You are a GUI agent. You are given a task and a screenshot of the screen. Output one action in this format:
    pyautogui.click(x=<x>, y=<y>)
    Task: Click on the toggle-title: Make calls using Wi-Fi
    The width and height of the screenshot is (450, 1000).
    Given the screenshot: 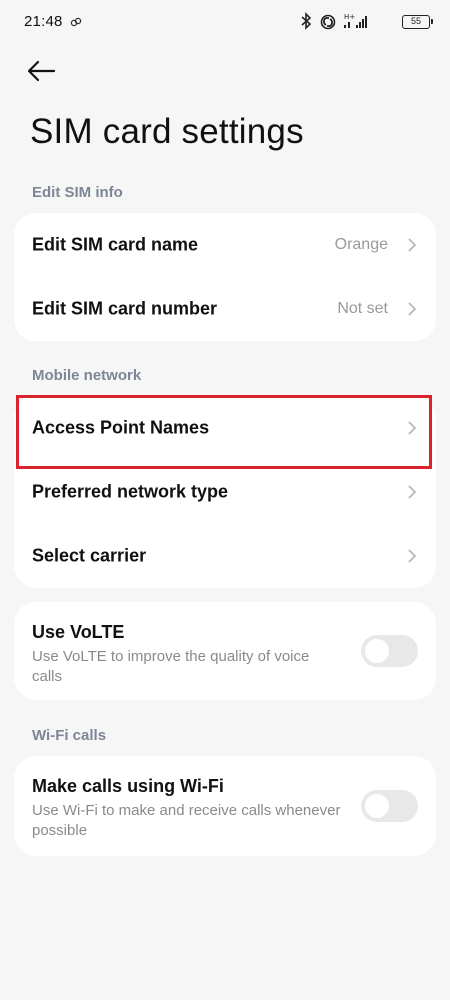 What is the action you would take?
    pyautogui.click(x=128, y=786)
    